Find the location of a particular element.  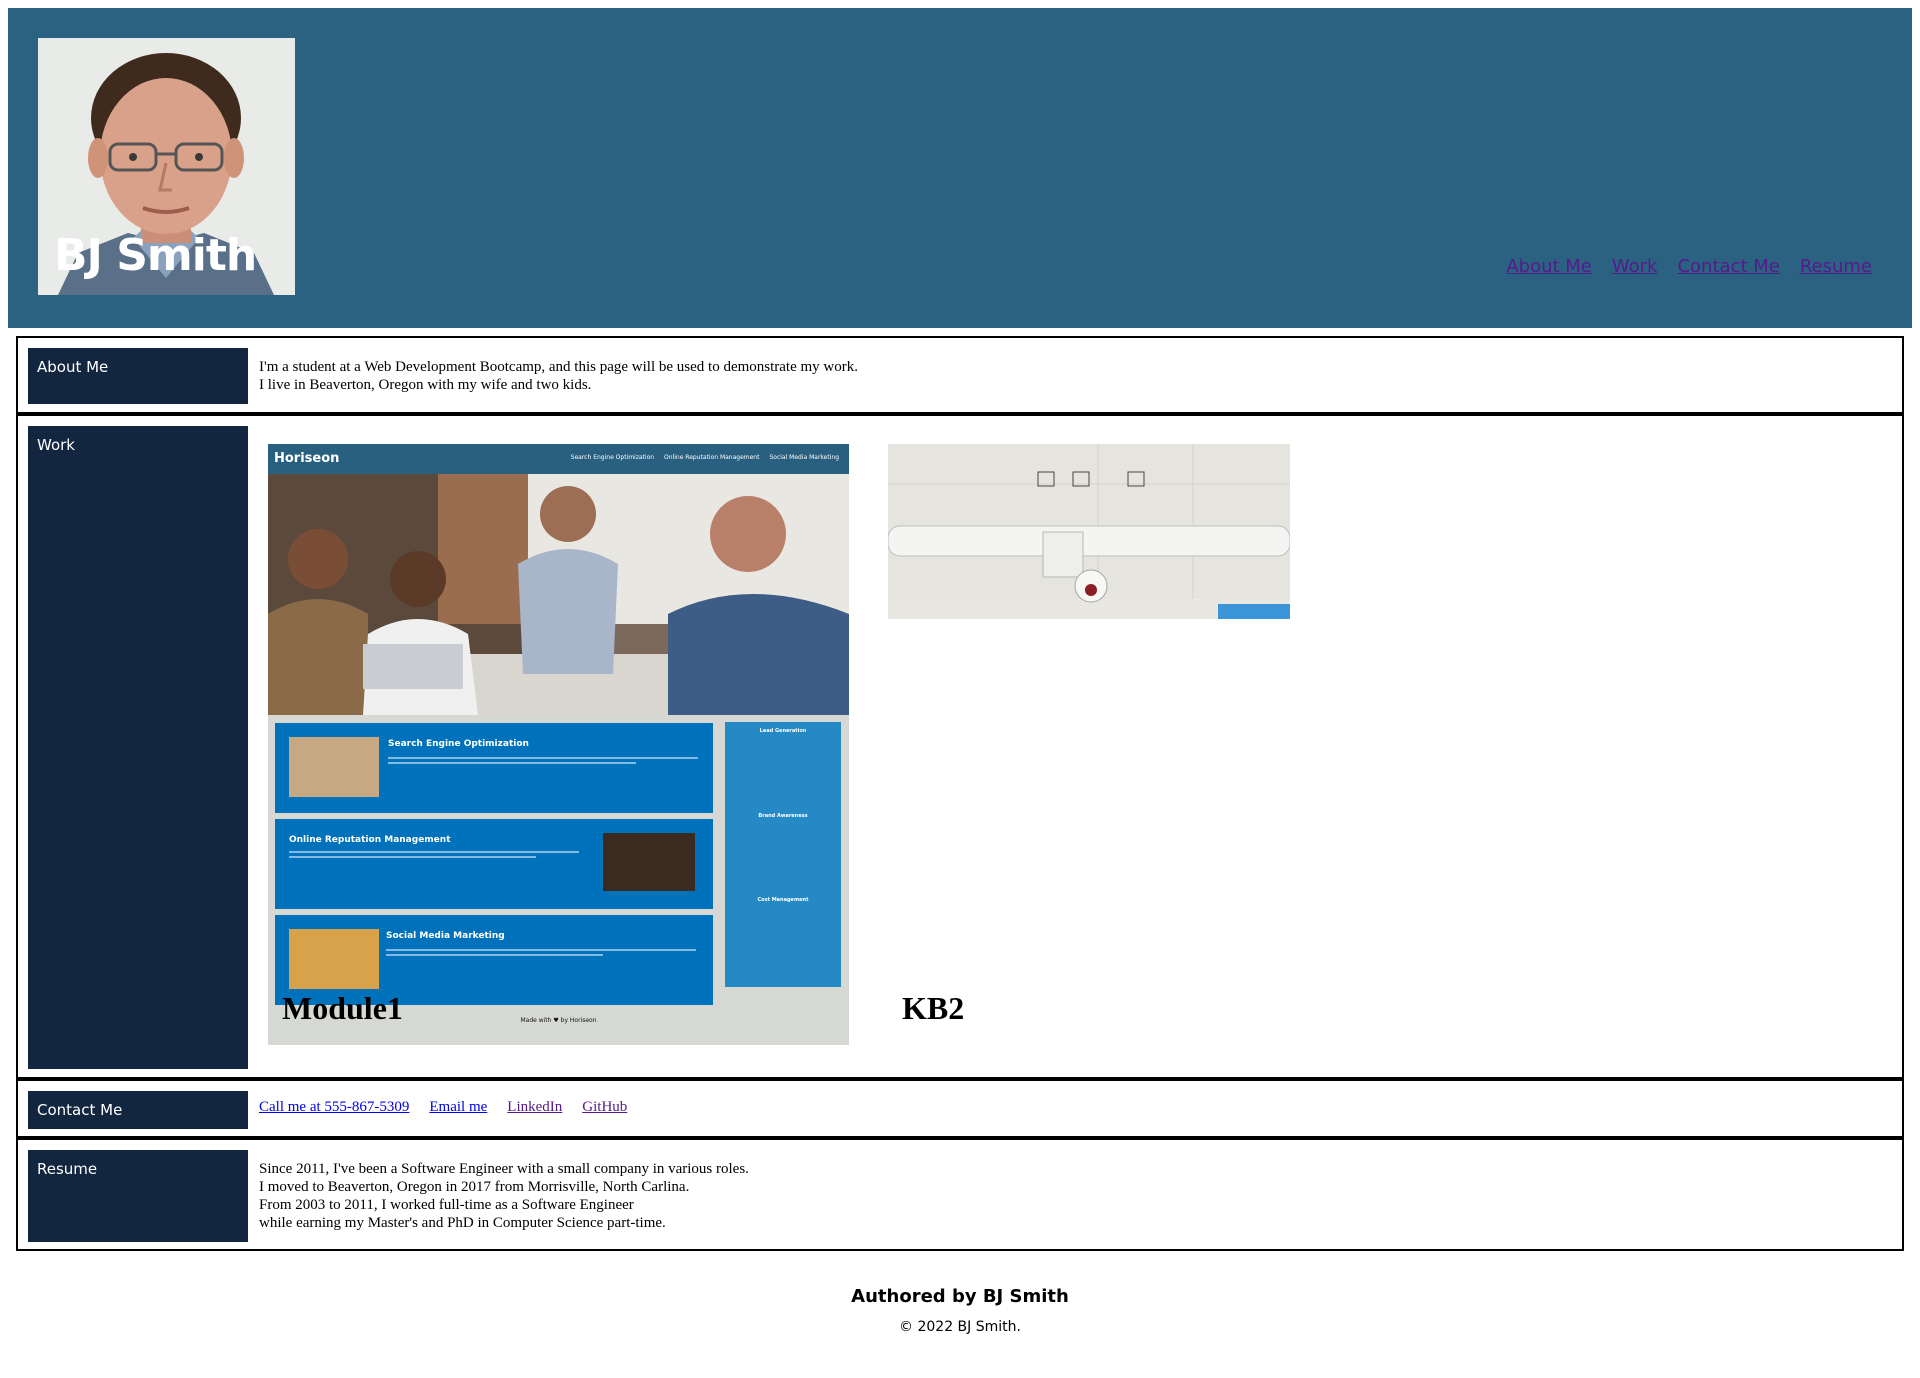

preview-panel-title: Online Reputation Management is located at coordinates (370, 840).